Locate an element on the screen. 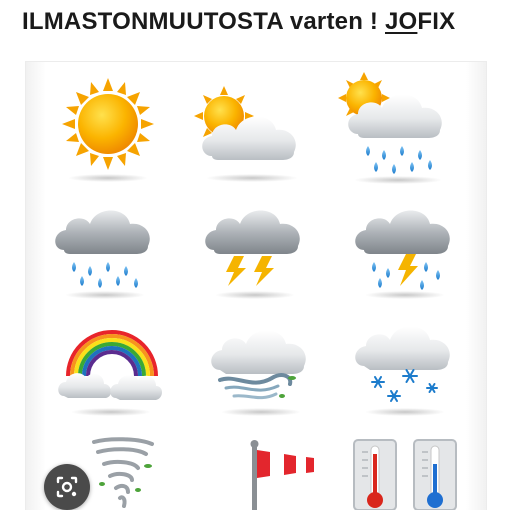 The image size is (510, 510). title-main: ILMASTONMUUTOSTA varten ! is located at coordinates (203, 21).